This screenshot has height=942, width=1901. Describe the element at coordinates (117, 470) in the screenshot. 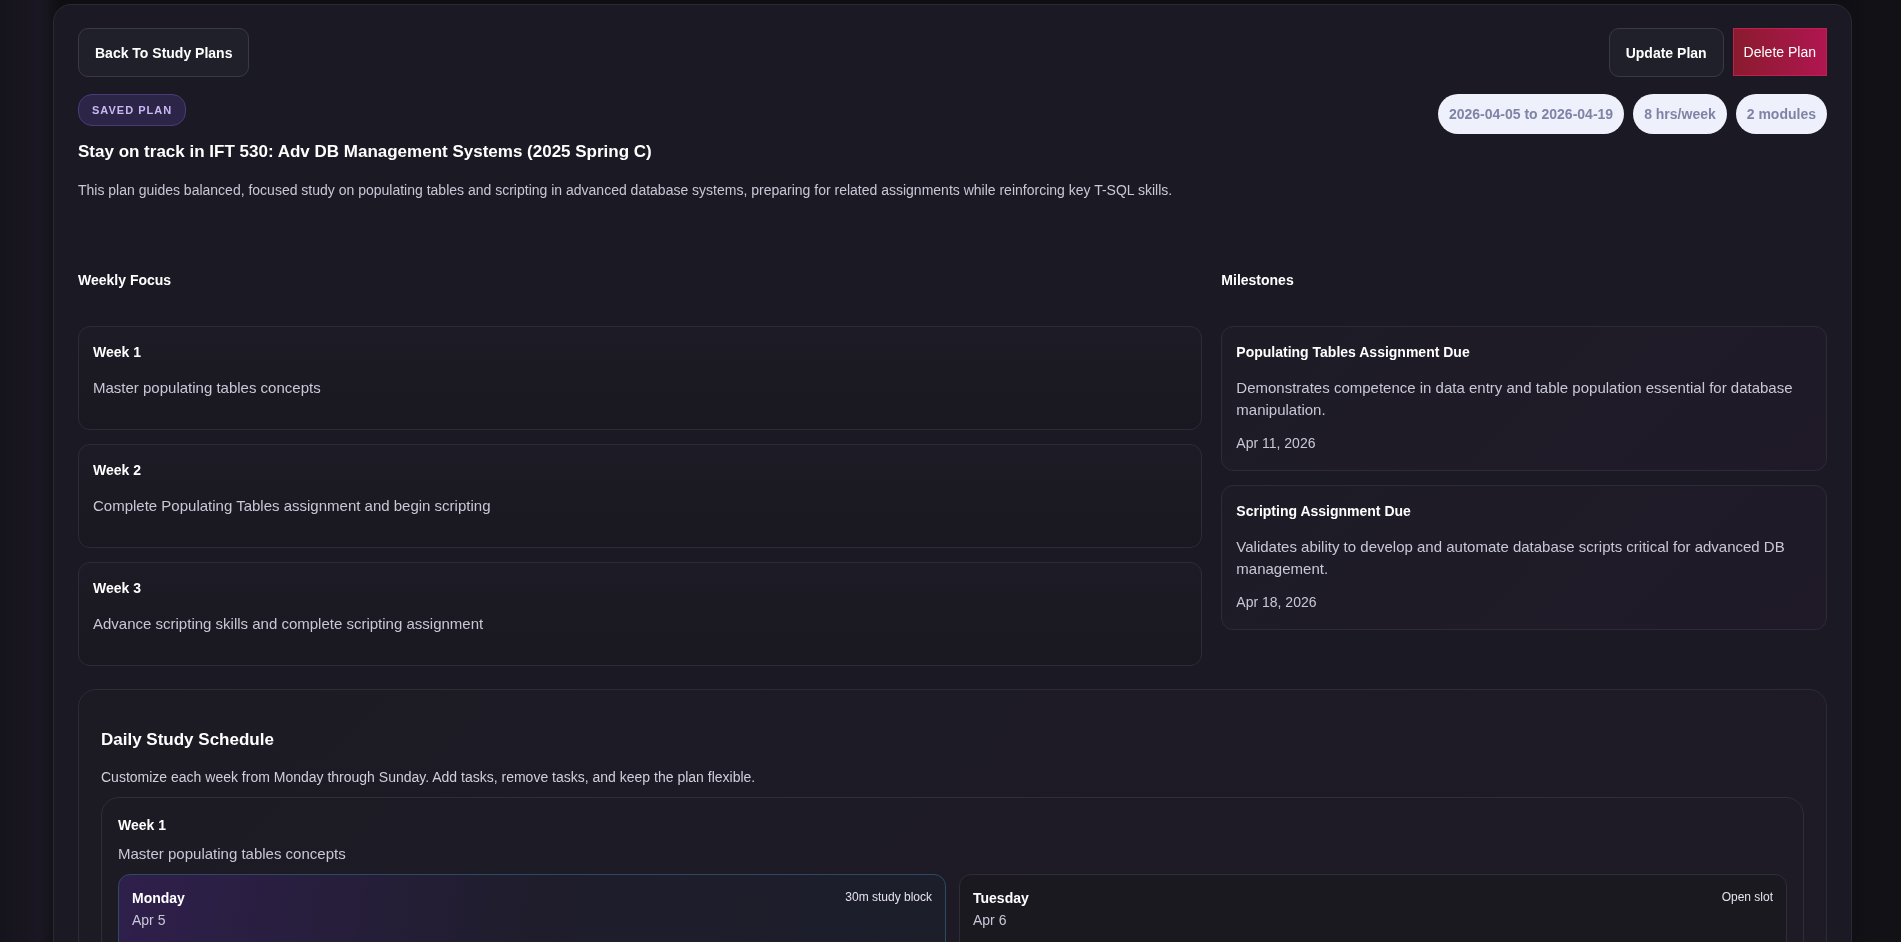

I see `week-title: Week 2` at that location.